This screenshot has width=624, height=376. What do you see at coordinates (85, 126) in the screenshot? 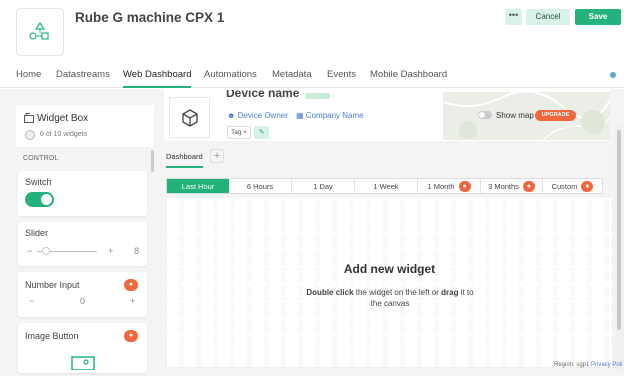
I see `widget-box-header` at bounding box center [85, 126].